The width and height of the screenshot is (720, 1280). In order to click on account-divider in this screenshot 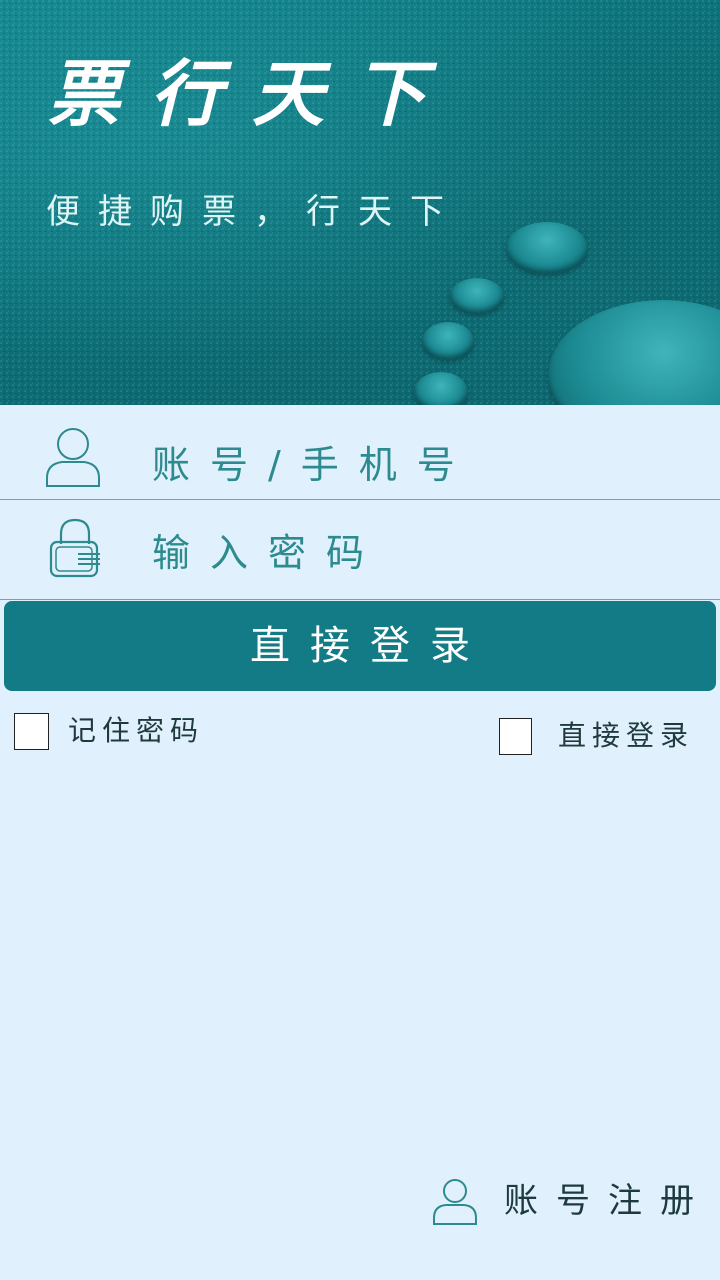, I will do `click(360, 499)`.